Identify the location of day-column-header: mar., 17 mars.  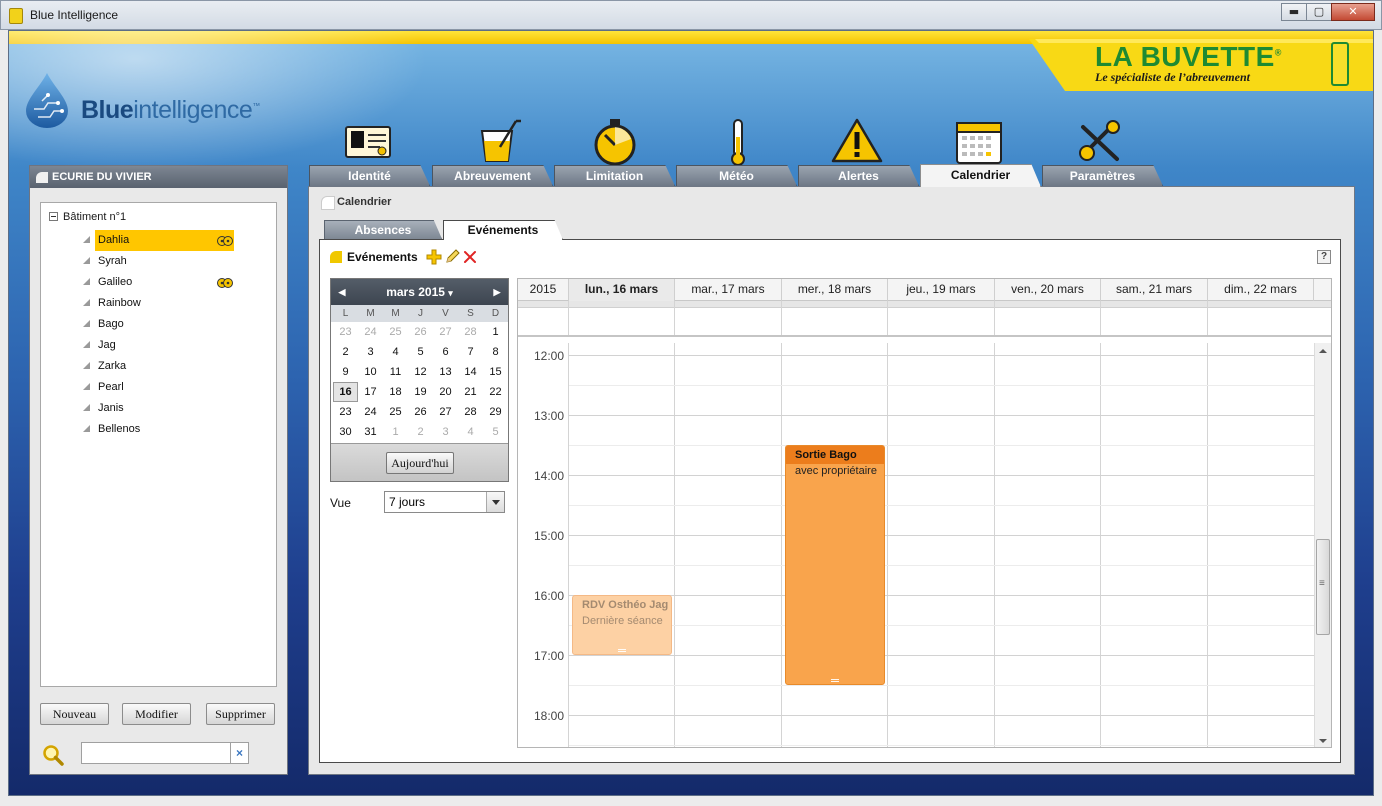
(728, 290).